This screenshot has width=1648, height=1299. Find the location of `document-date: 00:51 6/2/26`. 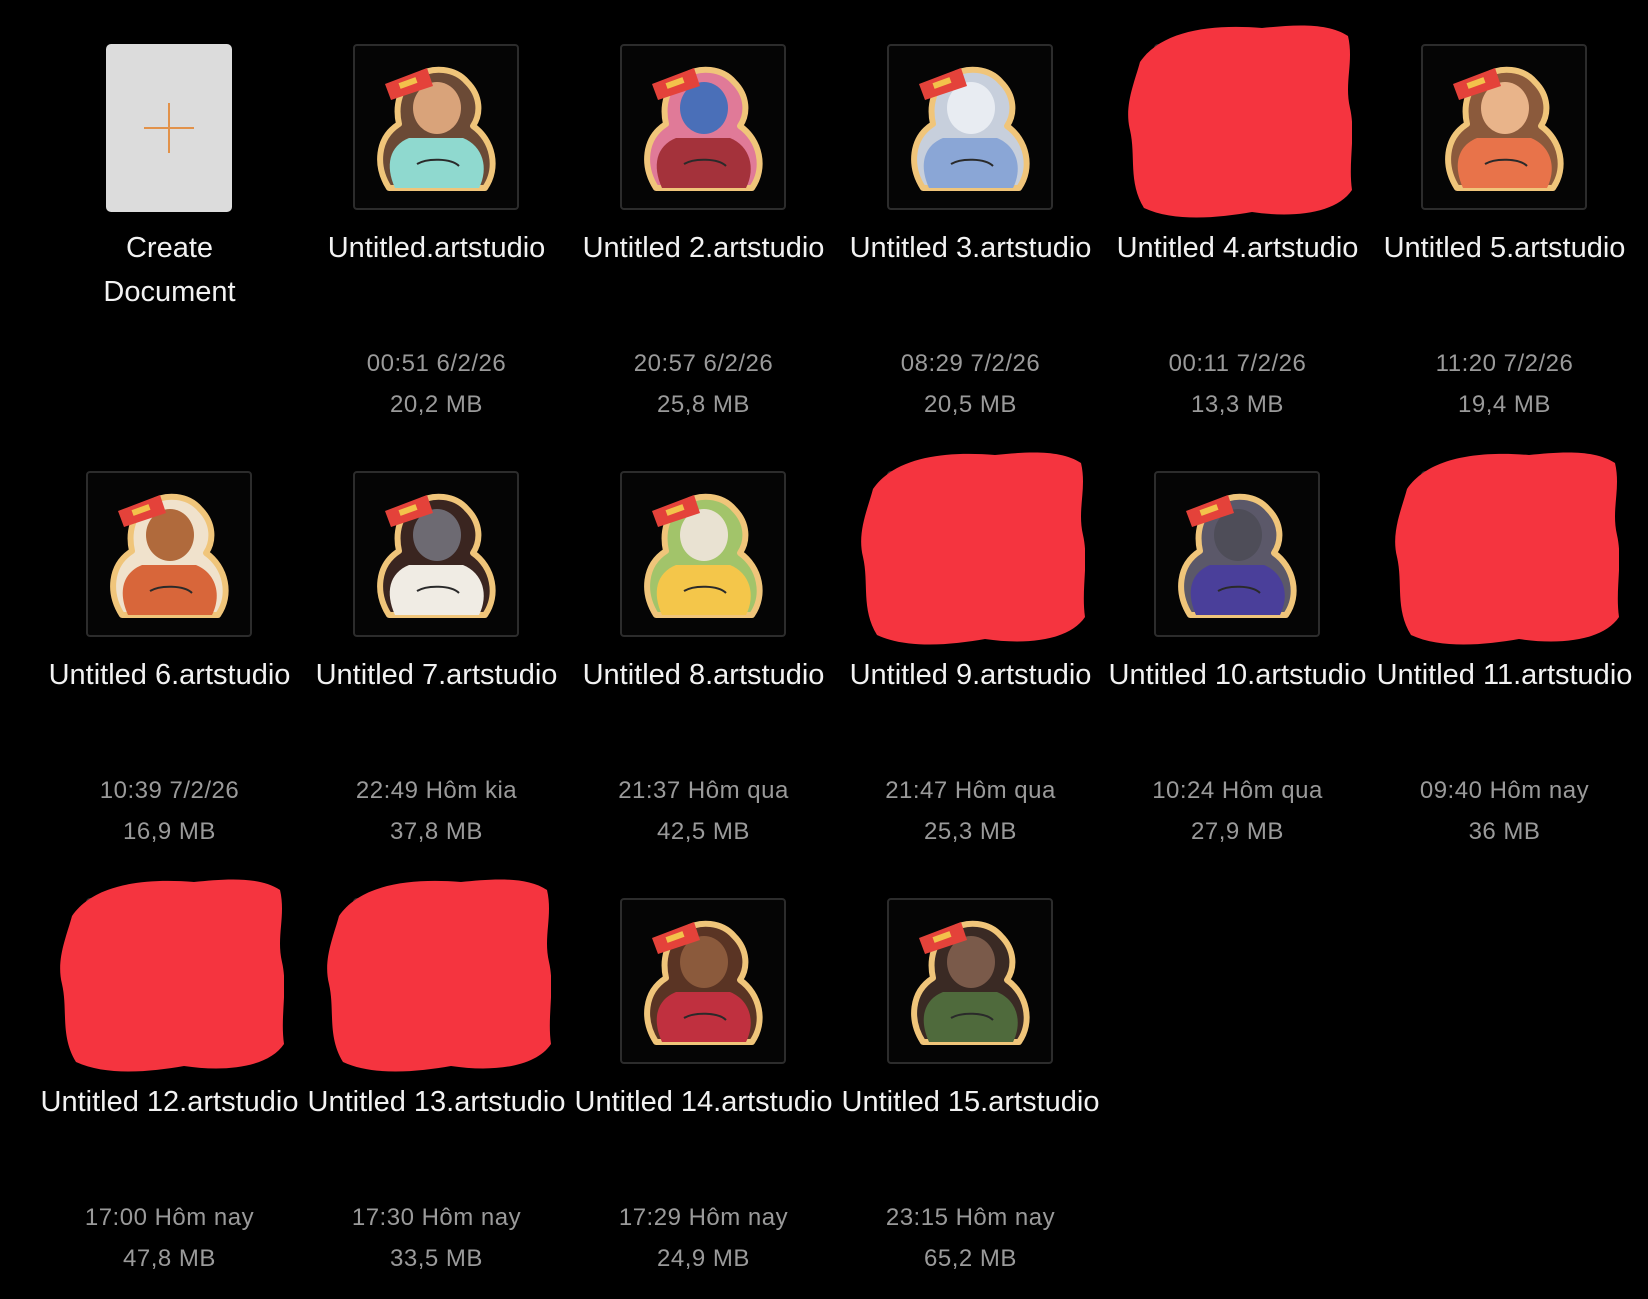

document-date: 00:51 6/2/26 is located at coordinates (436, 363).